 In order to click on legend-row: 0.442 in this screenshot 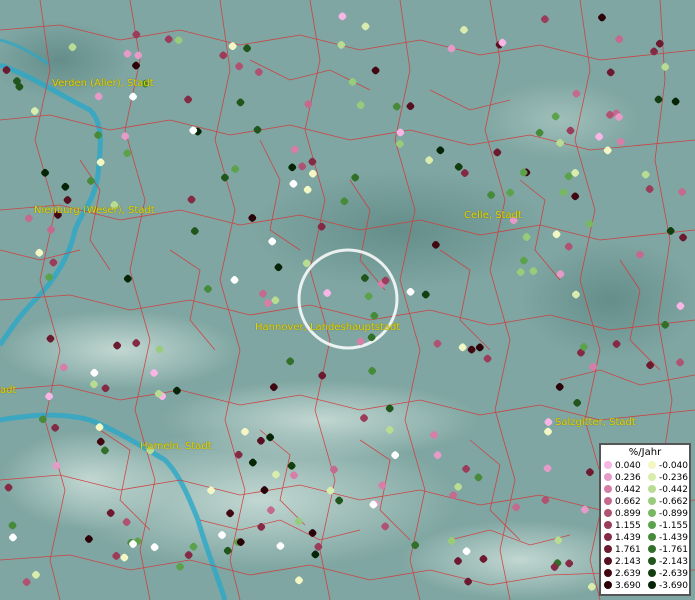, I will do `click(622, 490)`.